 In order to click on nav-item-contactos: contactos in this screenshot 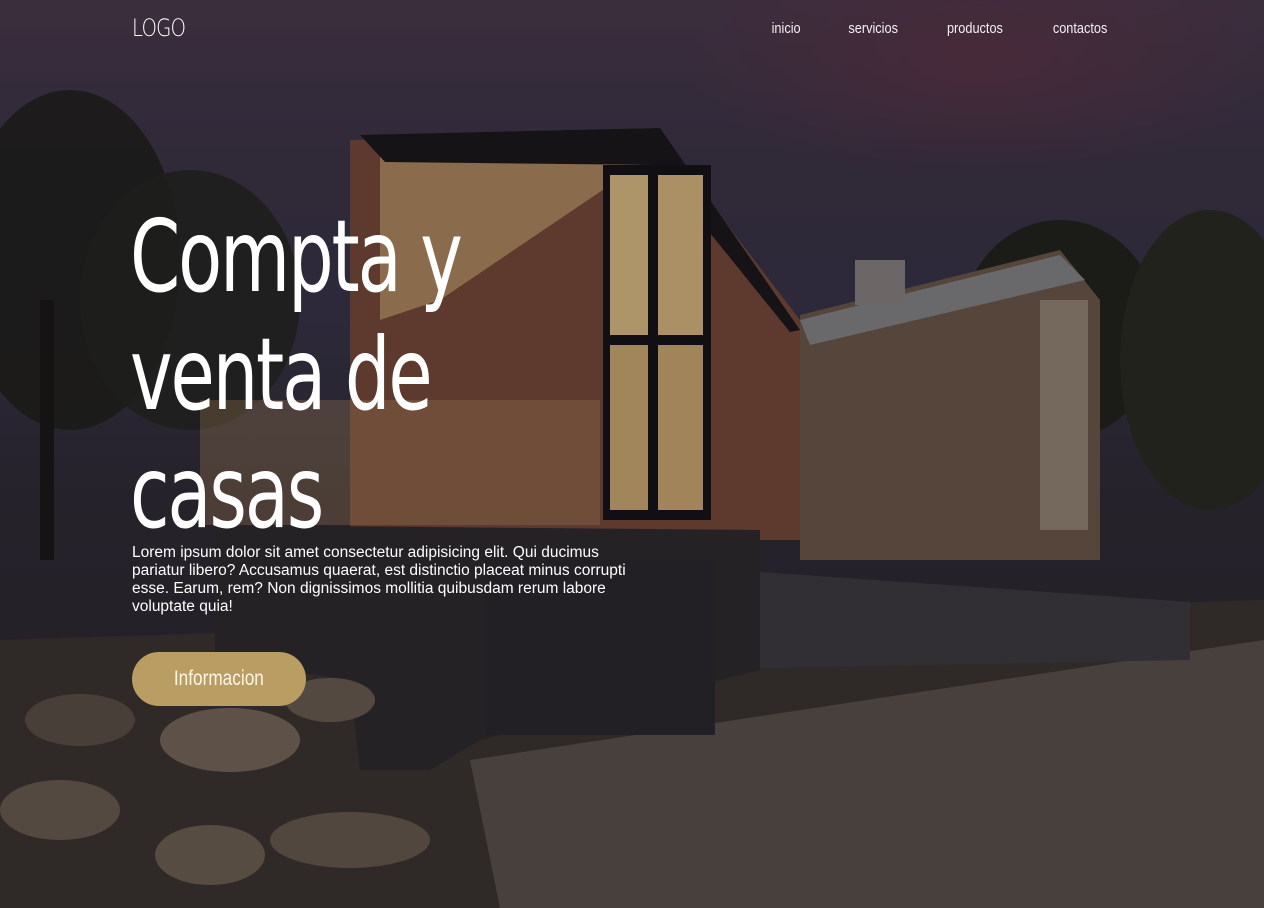, I will do `click(1080, 29)`.